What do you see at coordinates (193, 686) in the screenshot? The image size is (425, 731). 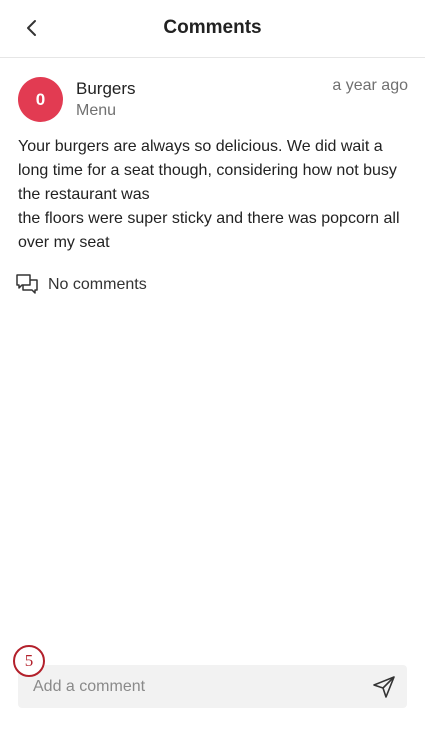 I see `comment-input` at bounding box center [193, 686].